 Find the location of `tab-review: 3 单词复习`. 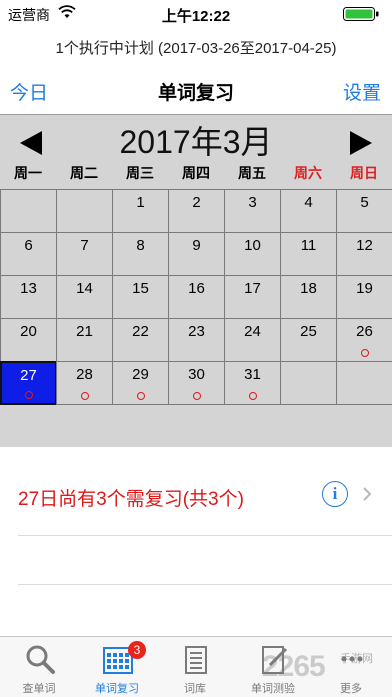

tab-review: 3 单词复习 is located at coordinates (117, 667).